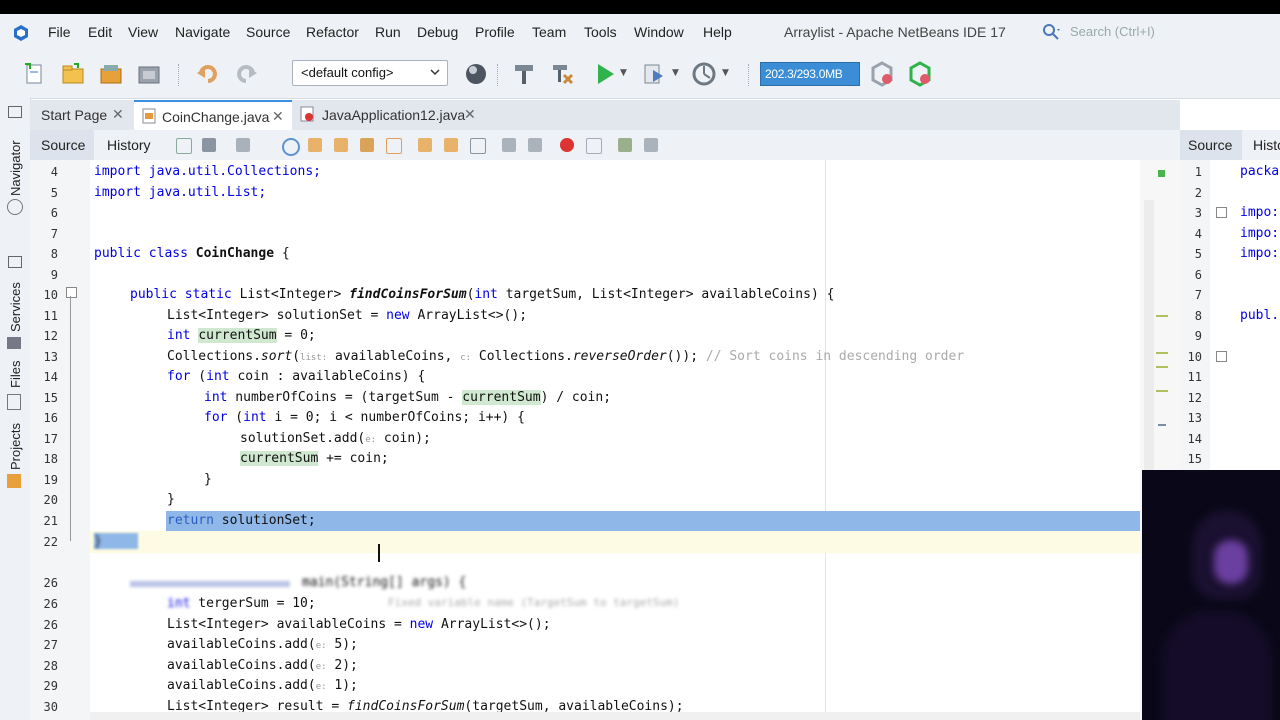 Image resolution: width=1280 pixels, height=720 pixels. What do you see at coordinates (208, 74) in the screenshot?
I see `undo-icon` at bounding box center [208, 74].